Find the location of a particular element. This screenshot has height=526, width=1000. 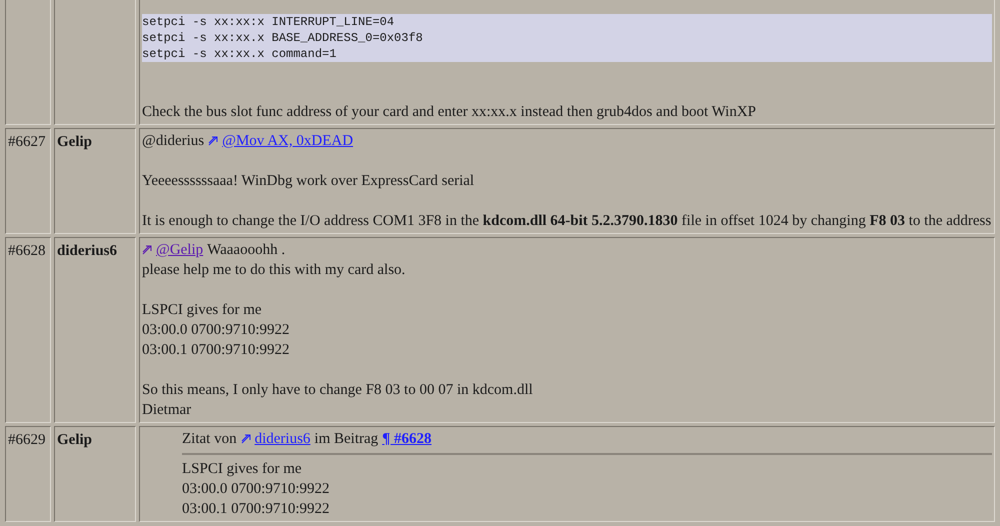

post-text: Waaaooohh . is located at coordinates (246, 250).